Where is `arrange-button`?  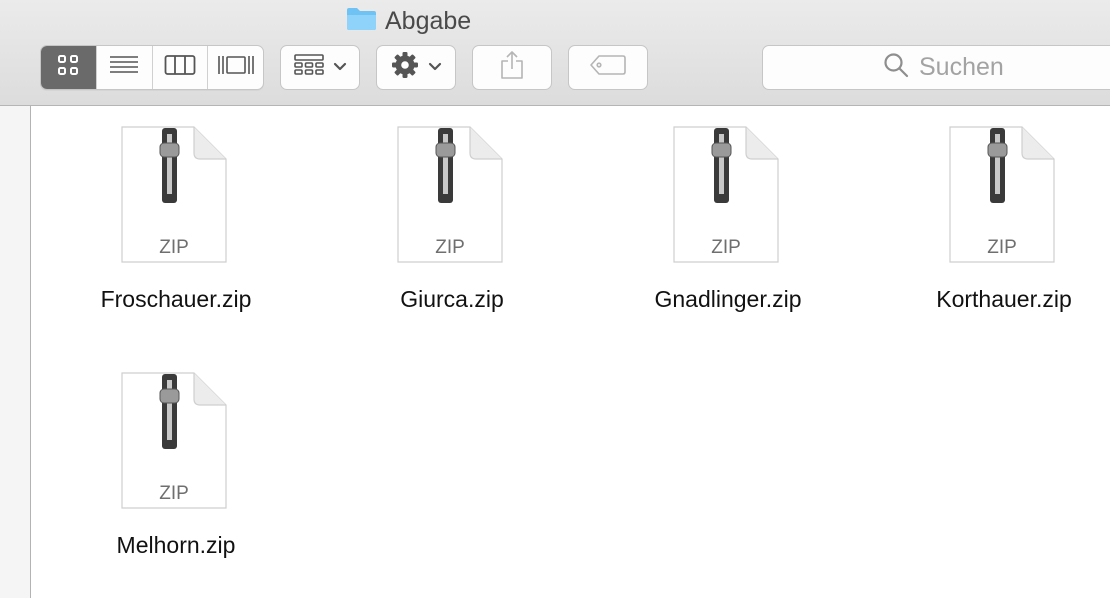 arrange-button is located at coordinates (320, 67).